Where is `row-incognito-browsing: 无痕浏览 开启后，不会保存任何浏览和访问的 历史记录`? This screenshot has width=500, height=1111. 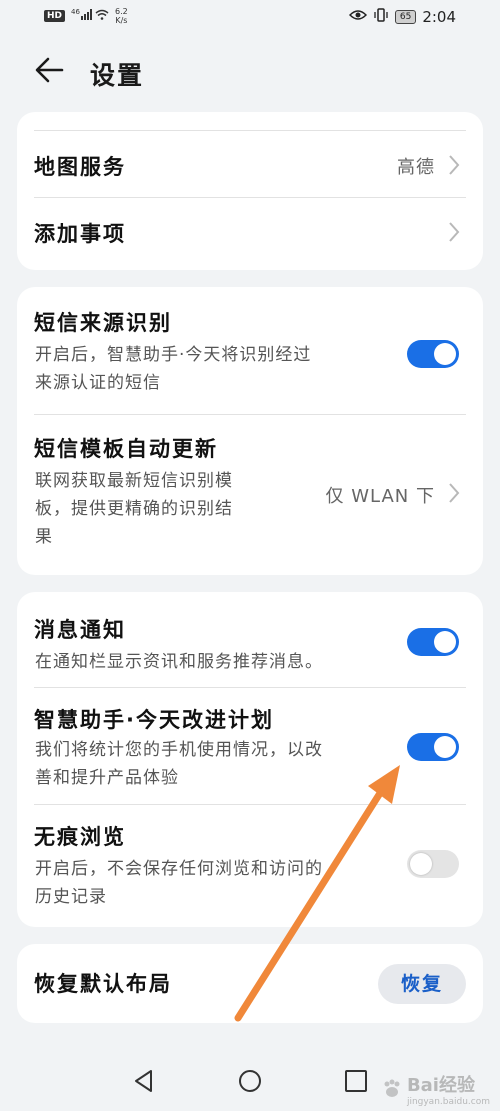
row-incognito-browsing: 无痕浏览 开启后，不会保存任何浏览和访问的 历史记录 is located at coordinates (250, 865).